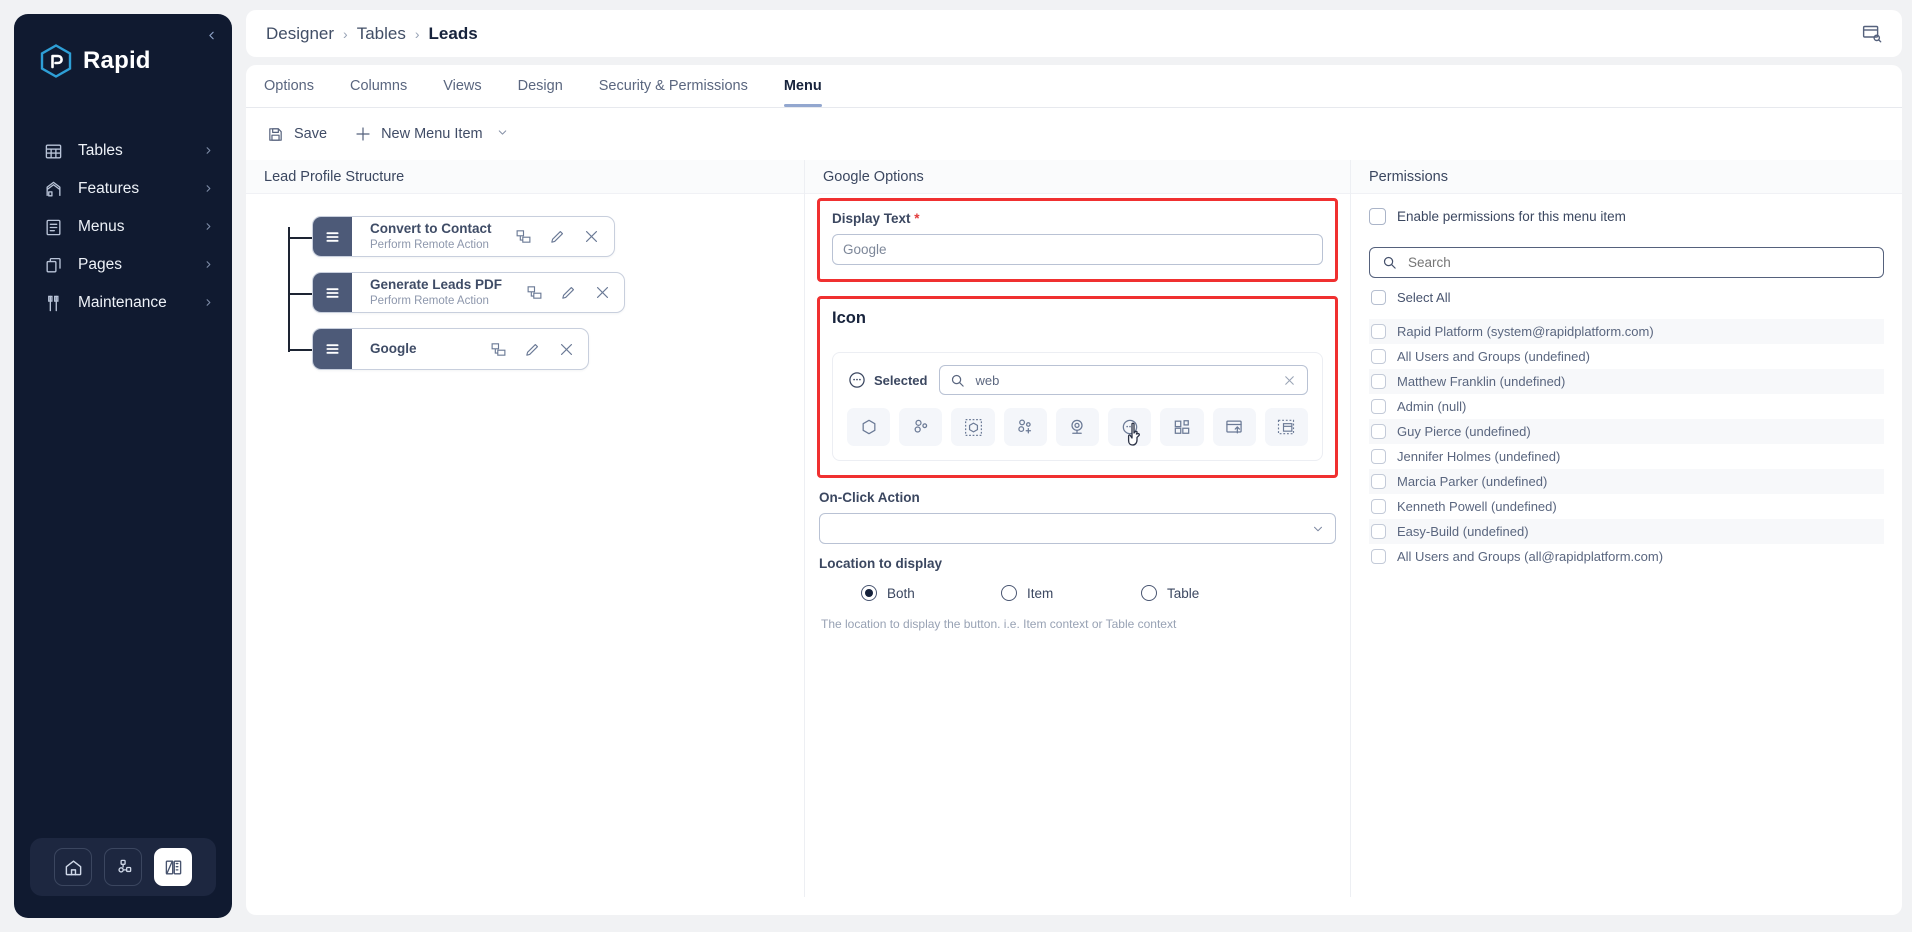  I want to click on rapid-logo-icon, so click(56, 61).